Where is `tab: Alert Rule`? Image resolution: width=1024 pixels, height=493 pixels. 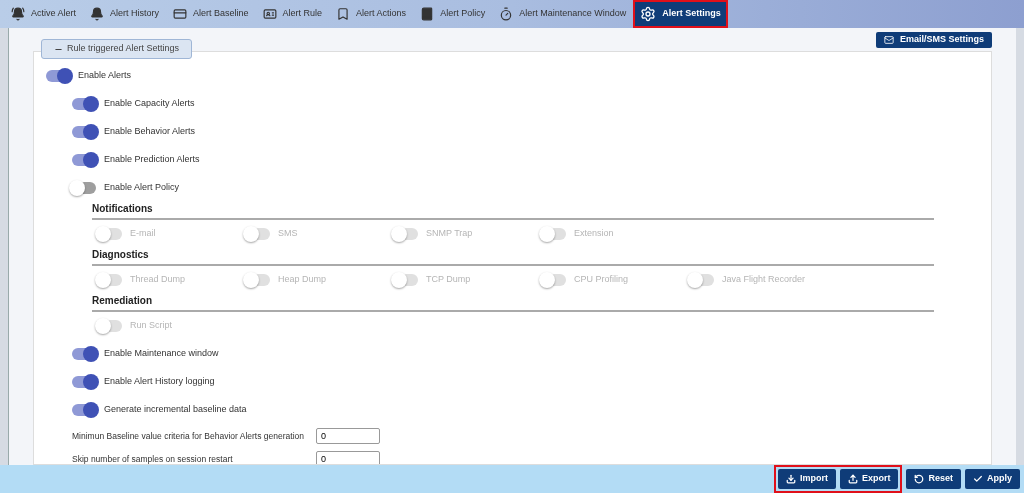 tab: Alert Rule is located at coordinates (292, 14).